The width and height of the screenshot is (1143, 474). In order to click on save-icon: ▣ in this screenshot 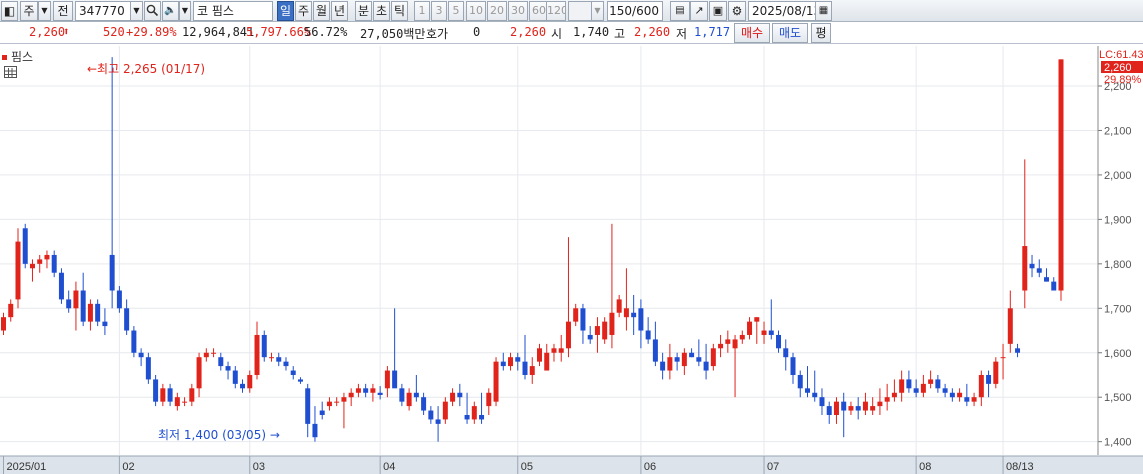, I will do `click(718, 11)`.